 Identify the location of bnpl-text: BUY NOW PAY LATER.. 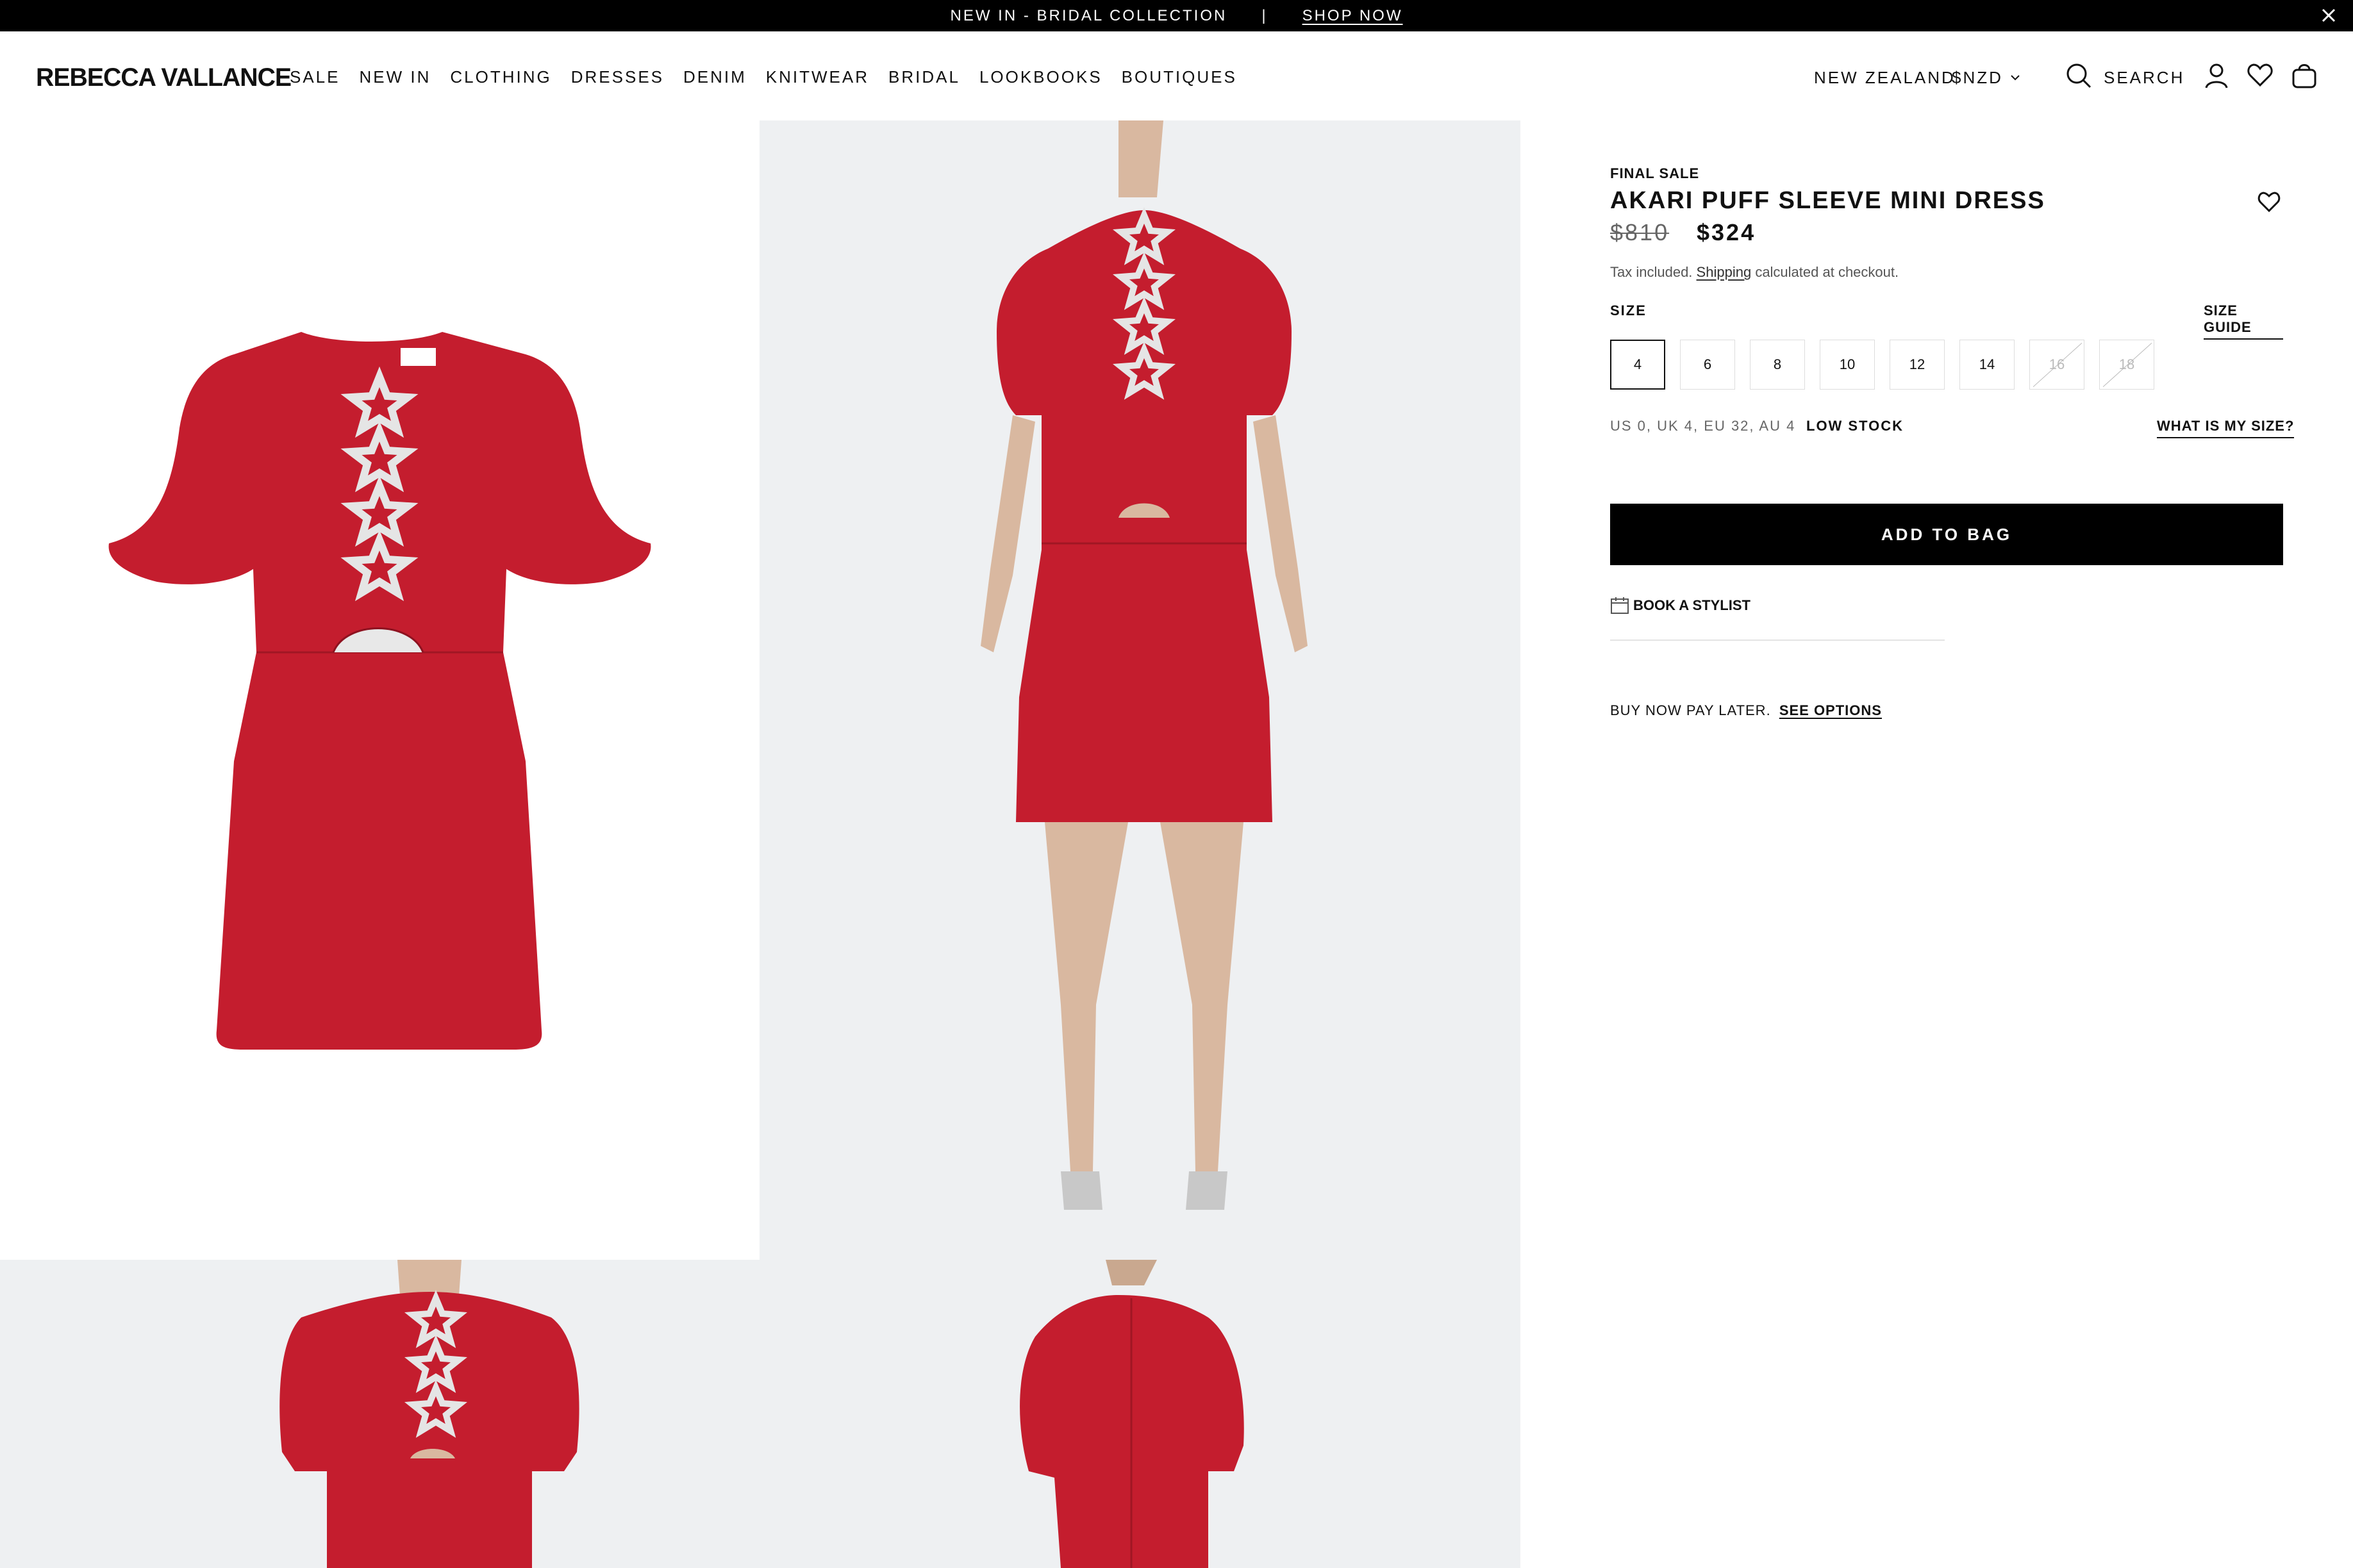
(1691, 710).